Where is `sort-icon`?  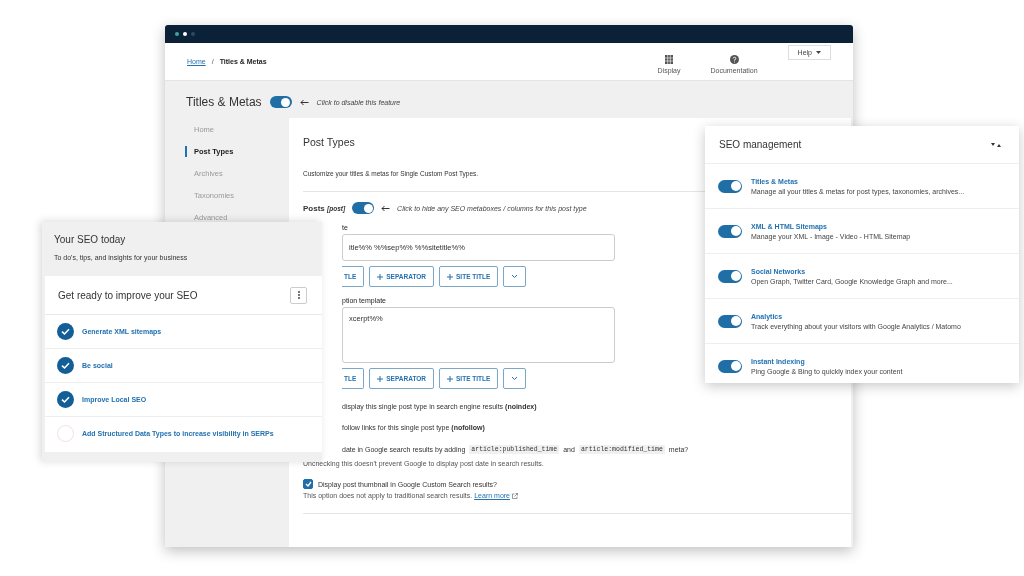 sort-icon is located at coordinates (996, 144).